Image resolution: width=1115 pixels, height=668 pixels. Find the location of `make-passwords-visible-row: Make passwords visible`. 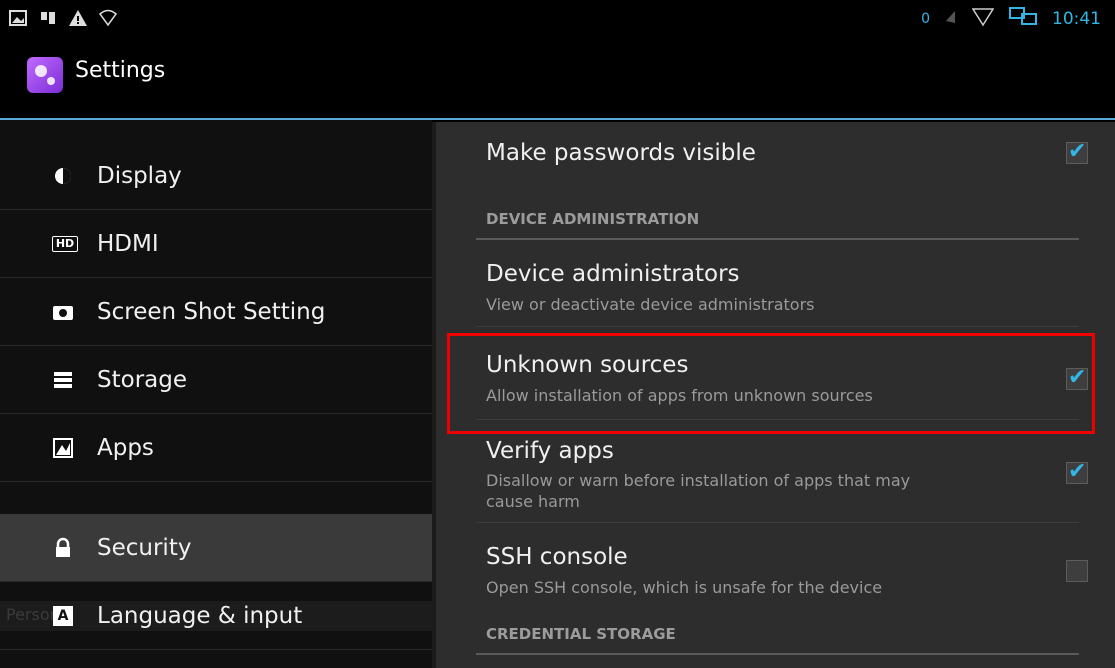

make-passwords-visible-row: Make passwords visible is located at coordinates (787, 156).